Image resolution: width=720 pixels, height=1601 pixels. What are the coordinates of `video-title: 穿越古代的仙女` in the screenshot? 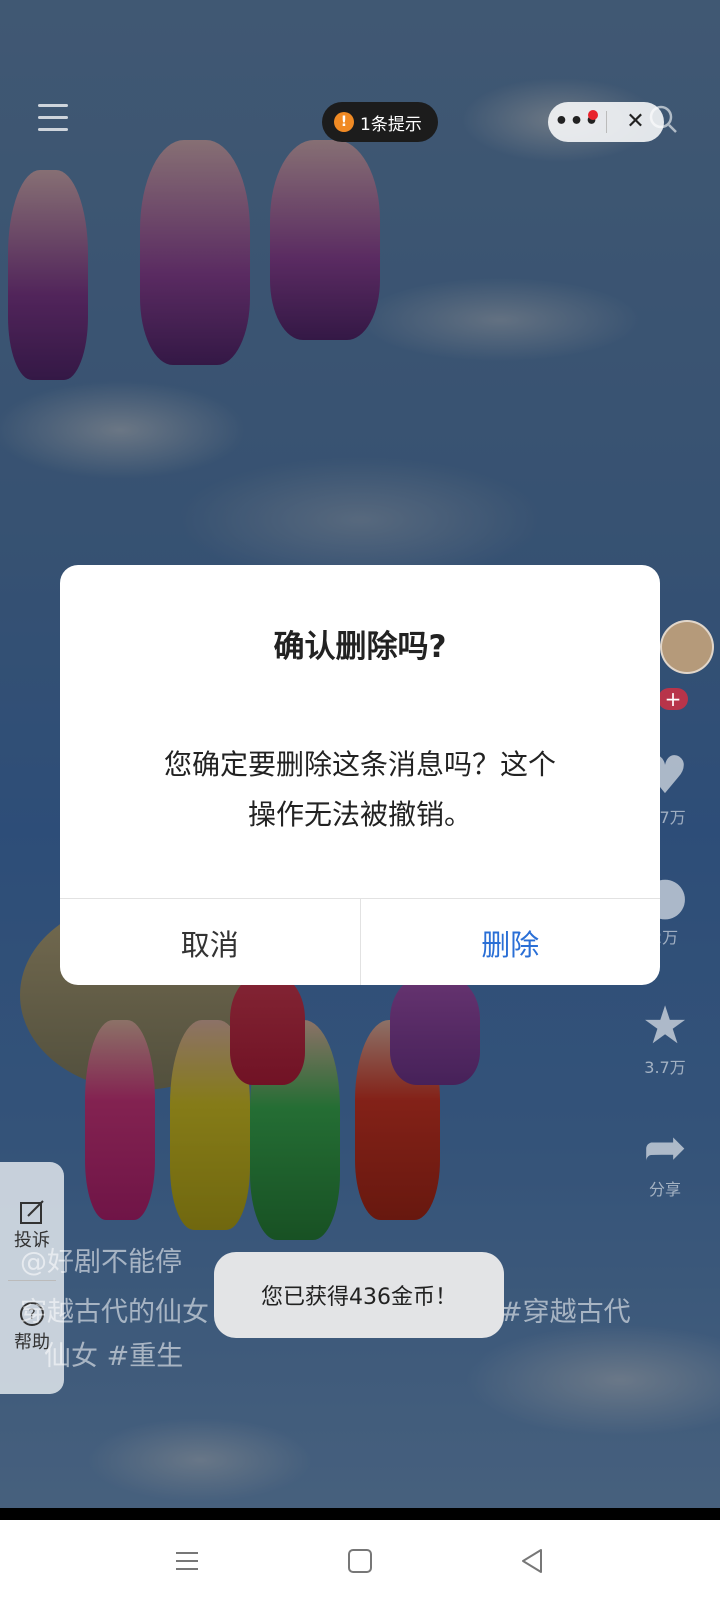 It's located at (114, 1312).